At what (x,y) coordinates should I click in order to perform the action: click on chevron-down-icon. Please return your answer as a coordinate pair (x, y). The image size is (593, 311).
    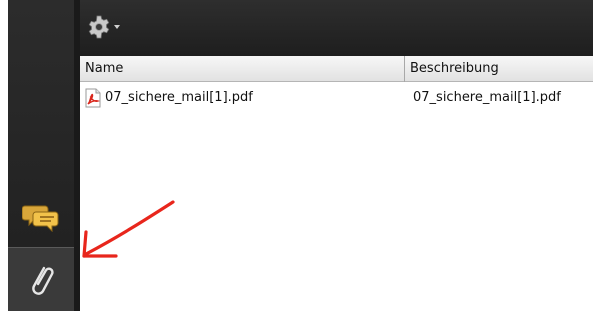
    Looking at the image, I should click on (117, 27).